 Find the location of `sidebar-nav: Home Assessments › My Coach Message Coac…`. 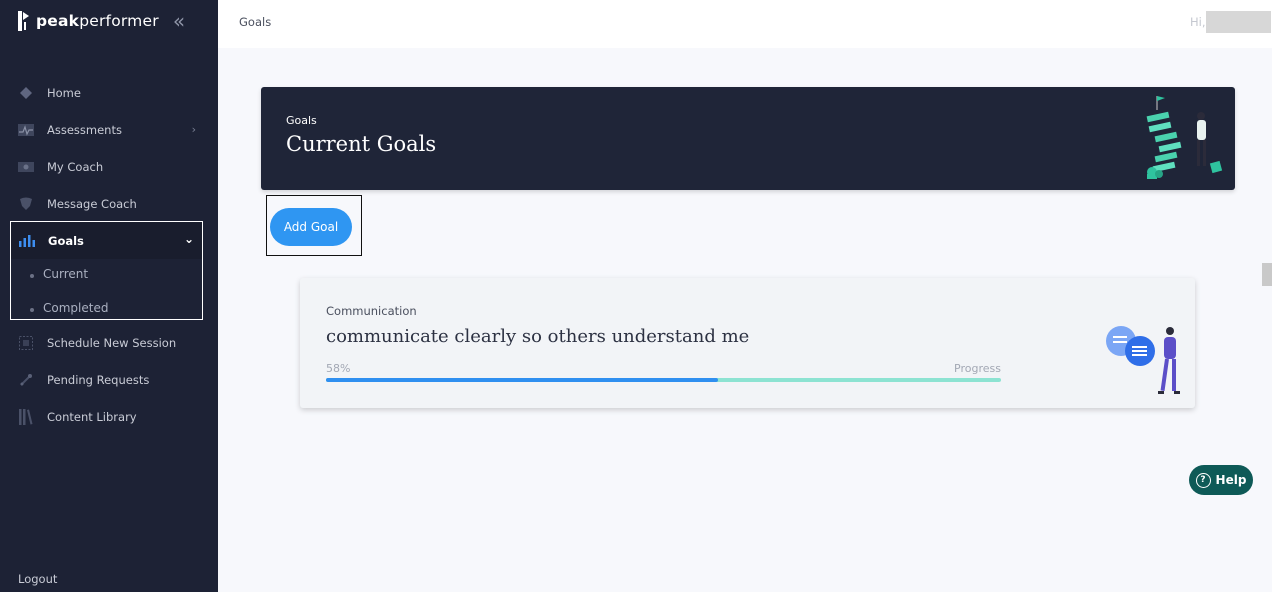

sidebar-nav: Home Assessments › My Coach Message Coac… is located at coordinates (109, 148).